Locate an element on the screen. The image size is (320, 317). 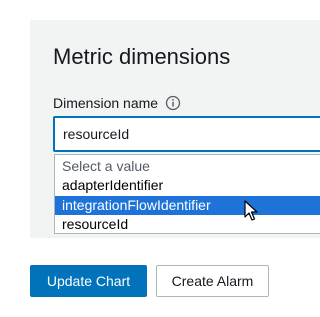
update-chart-button: Update Chart is located at coordinates (88, 281).